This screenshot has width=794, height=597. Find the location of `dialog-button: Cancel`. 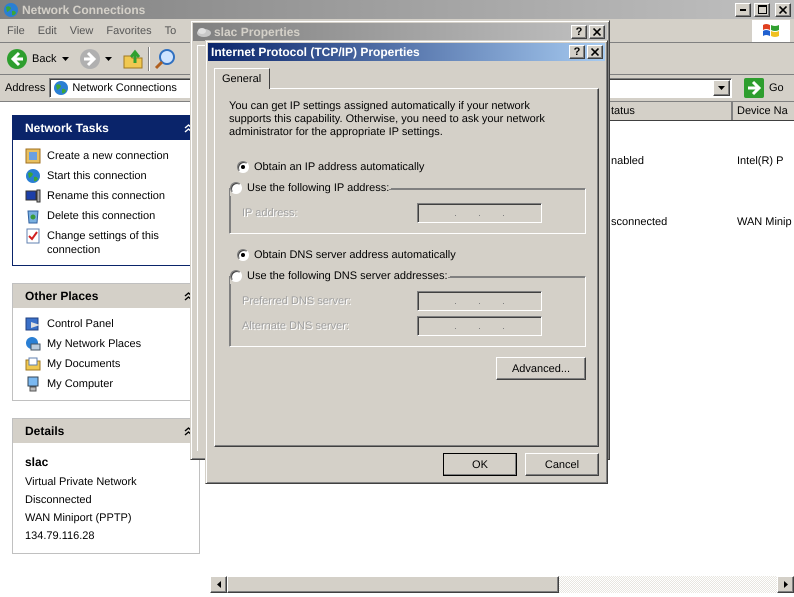

dialog-button: Cancel is located at coordinates (562, 464).